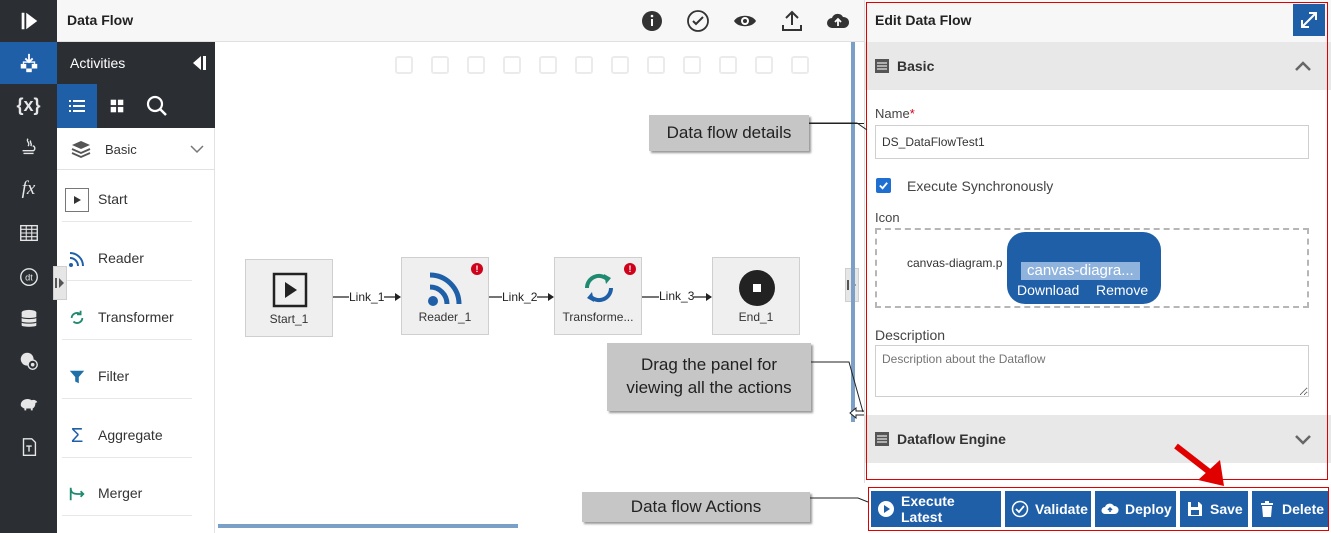 The height and width of the screenshot is (533, 1331). Describe the element at coordinates (1110, 508) in the screenshot. I see `cloud-upload-icon` at that location.